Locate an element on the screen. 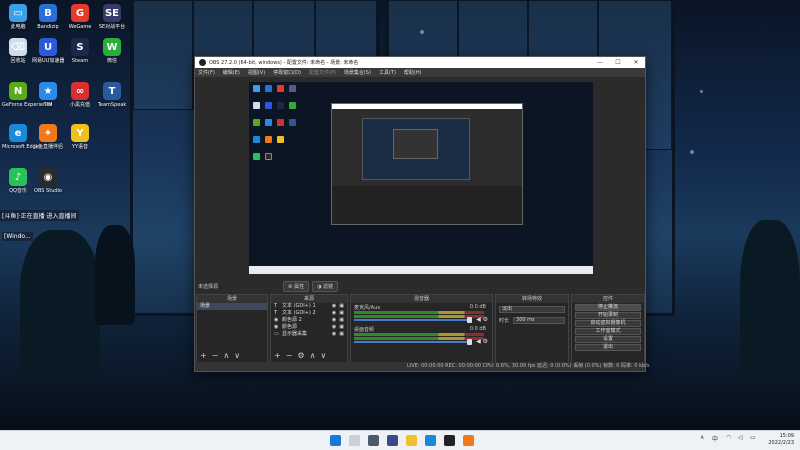  clock: 15:09 2022/2/23 is located at coordinates (781, 440).